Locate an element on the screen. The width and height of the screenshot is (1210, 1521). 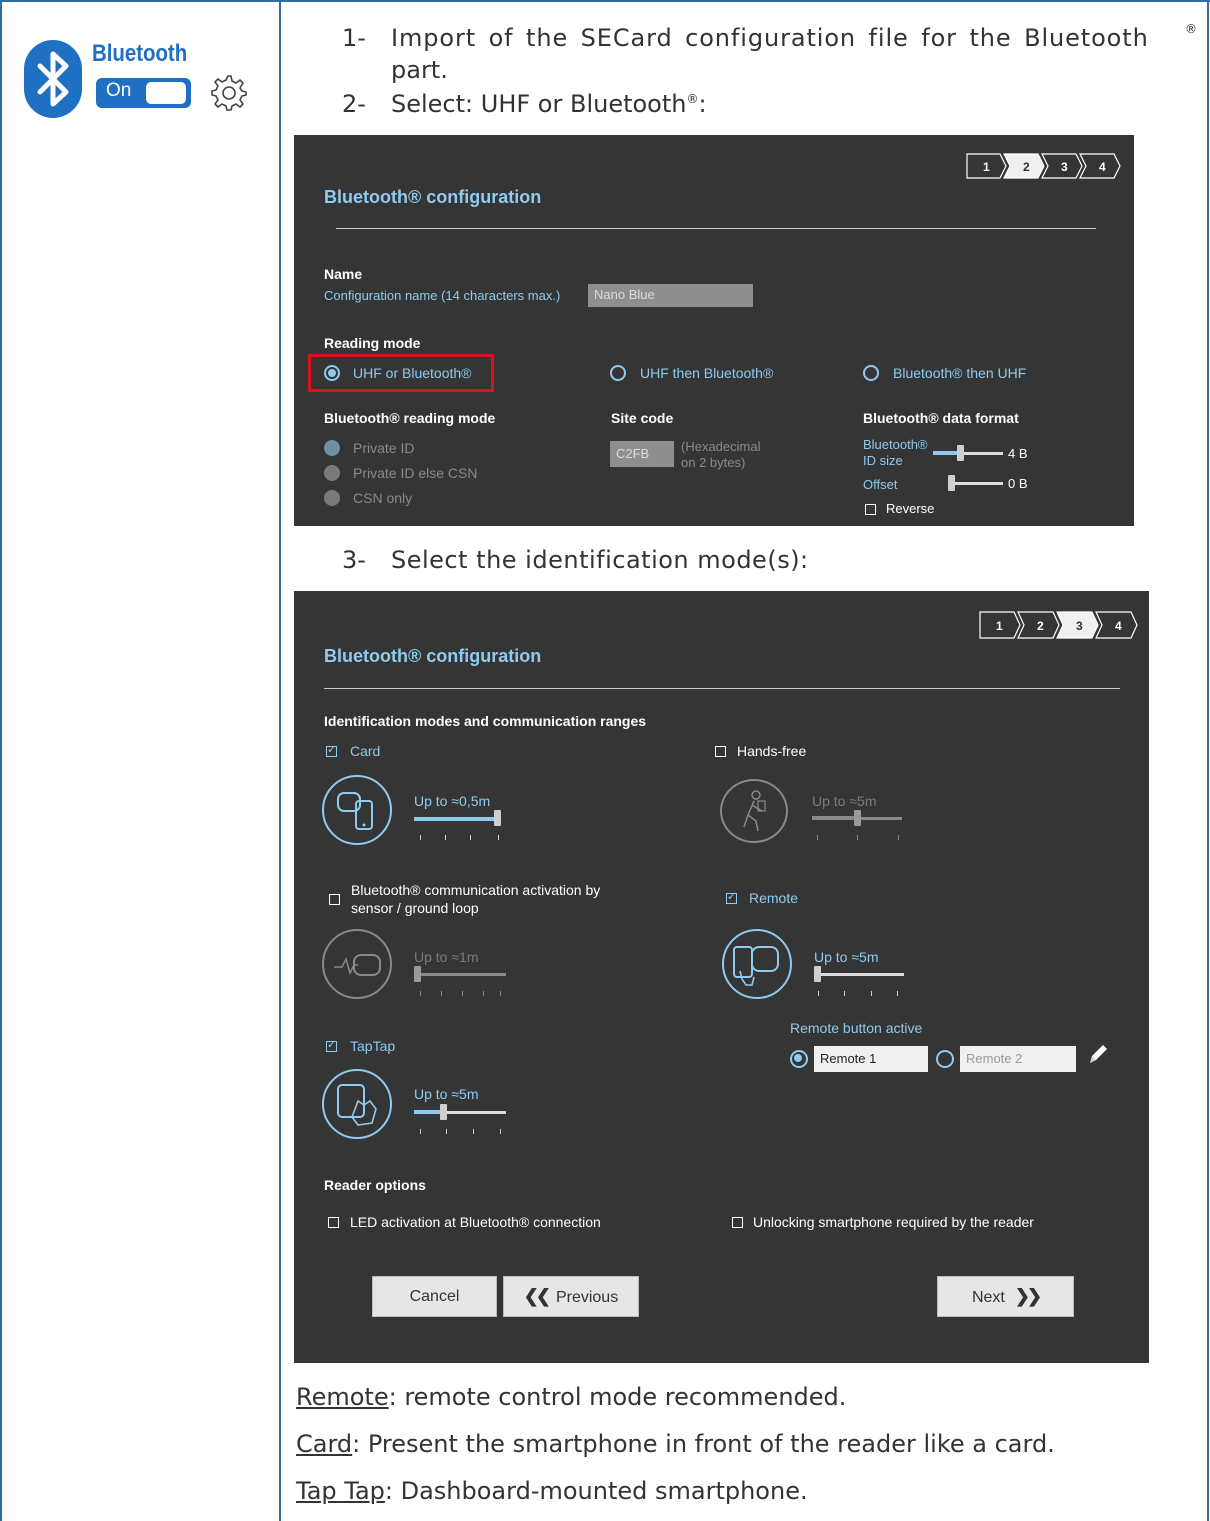
site-code-hint-1: (Hexadecimal is located at coordinates (721, 446).